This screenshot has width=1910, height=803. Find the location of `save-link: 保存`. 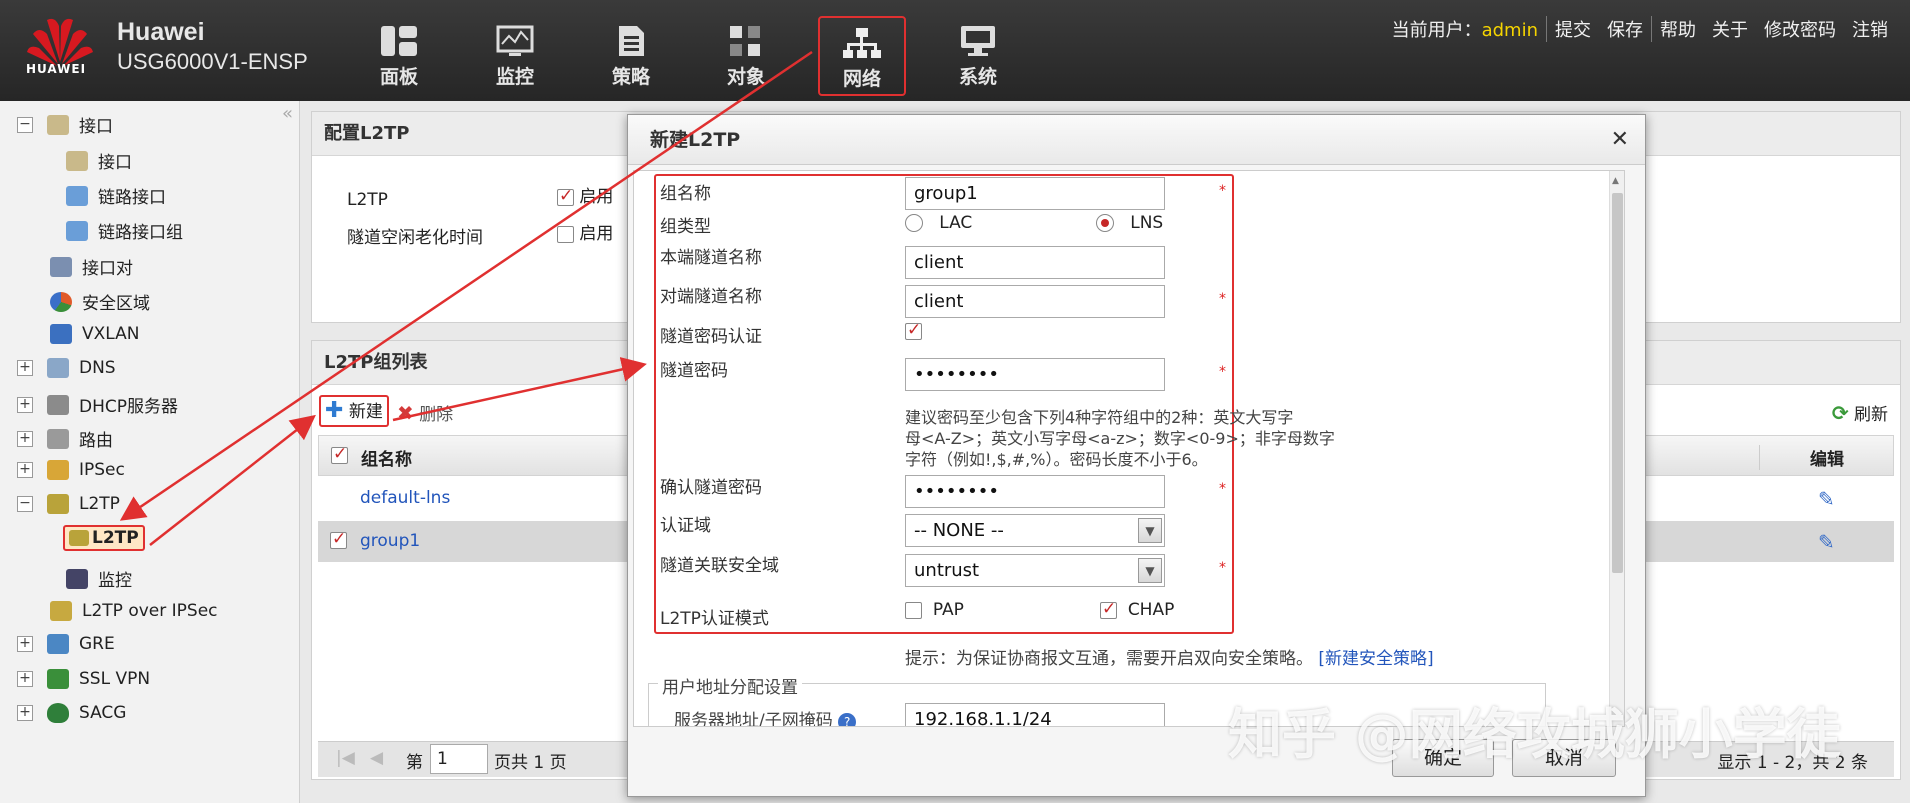

save-link: 保存 is located at coordinates (1625, 29).